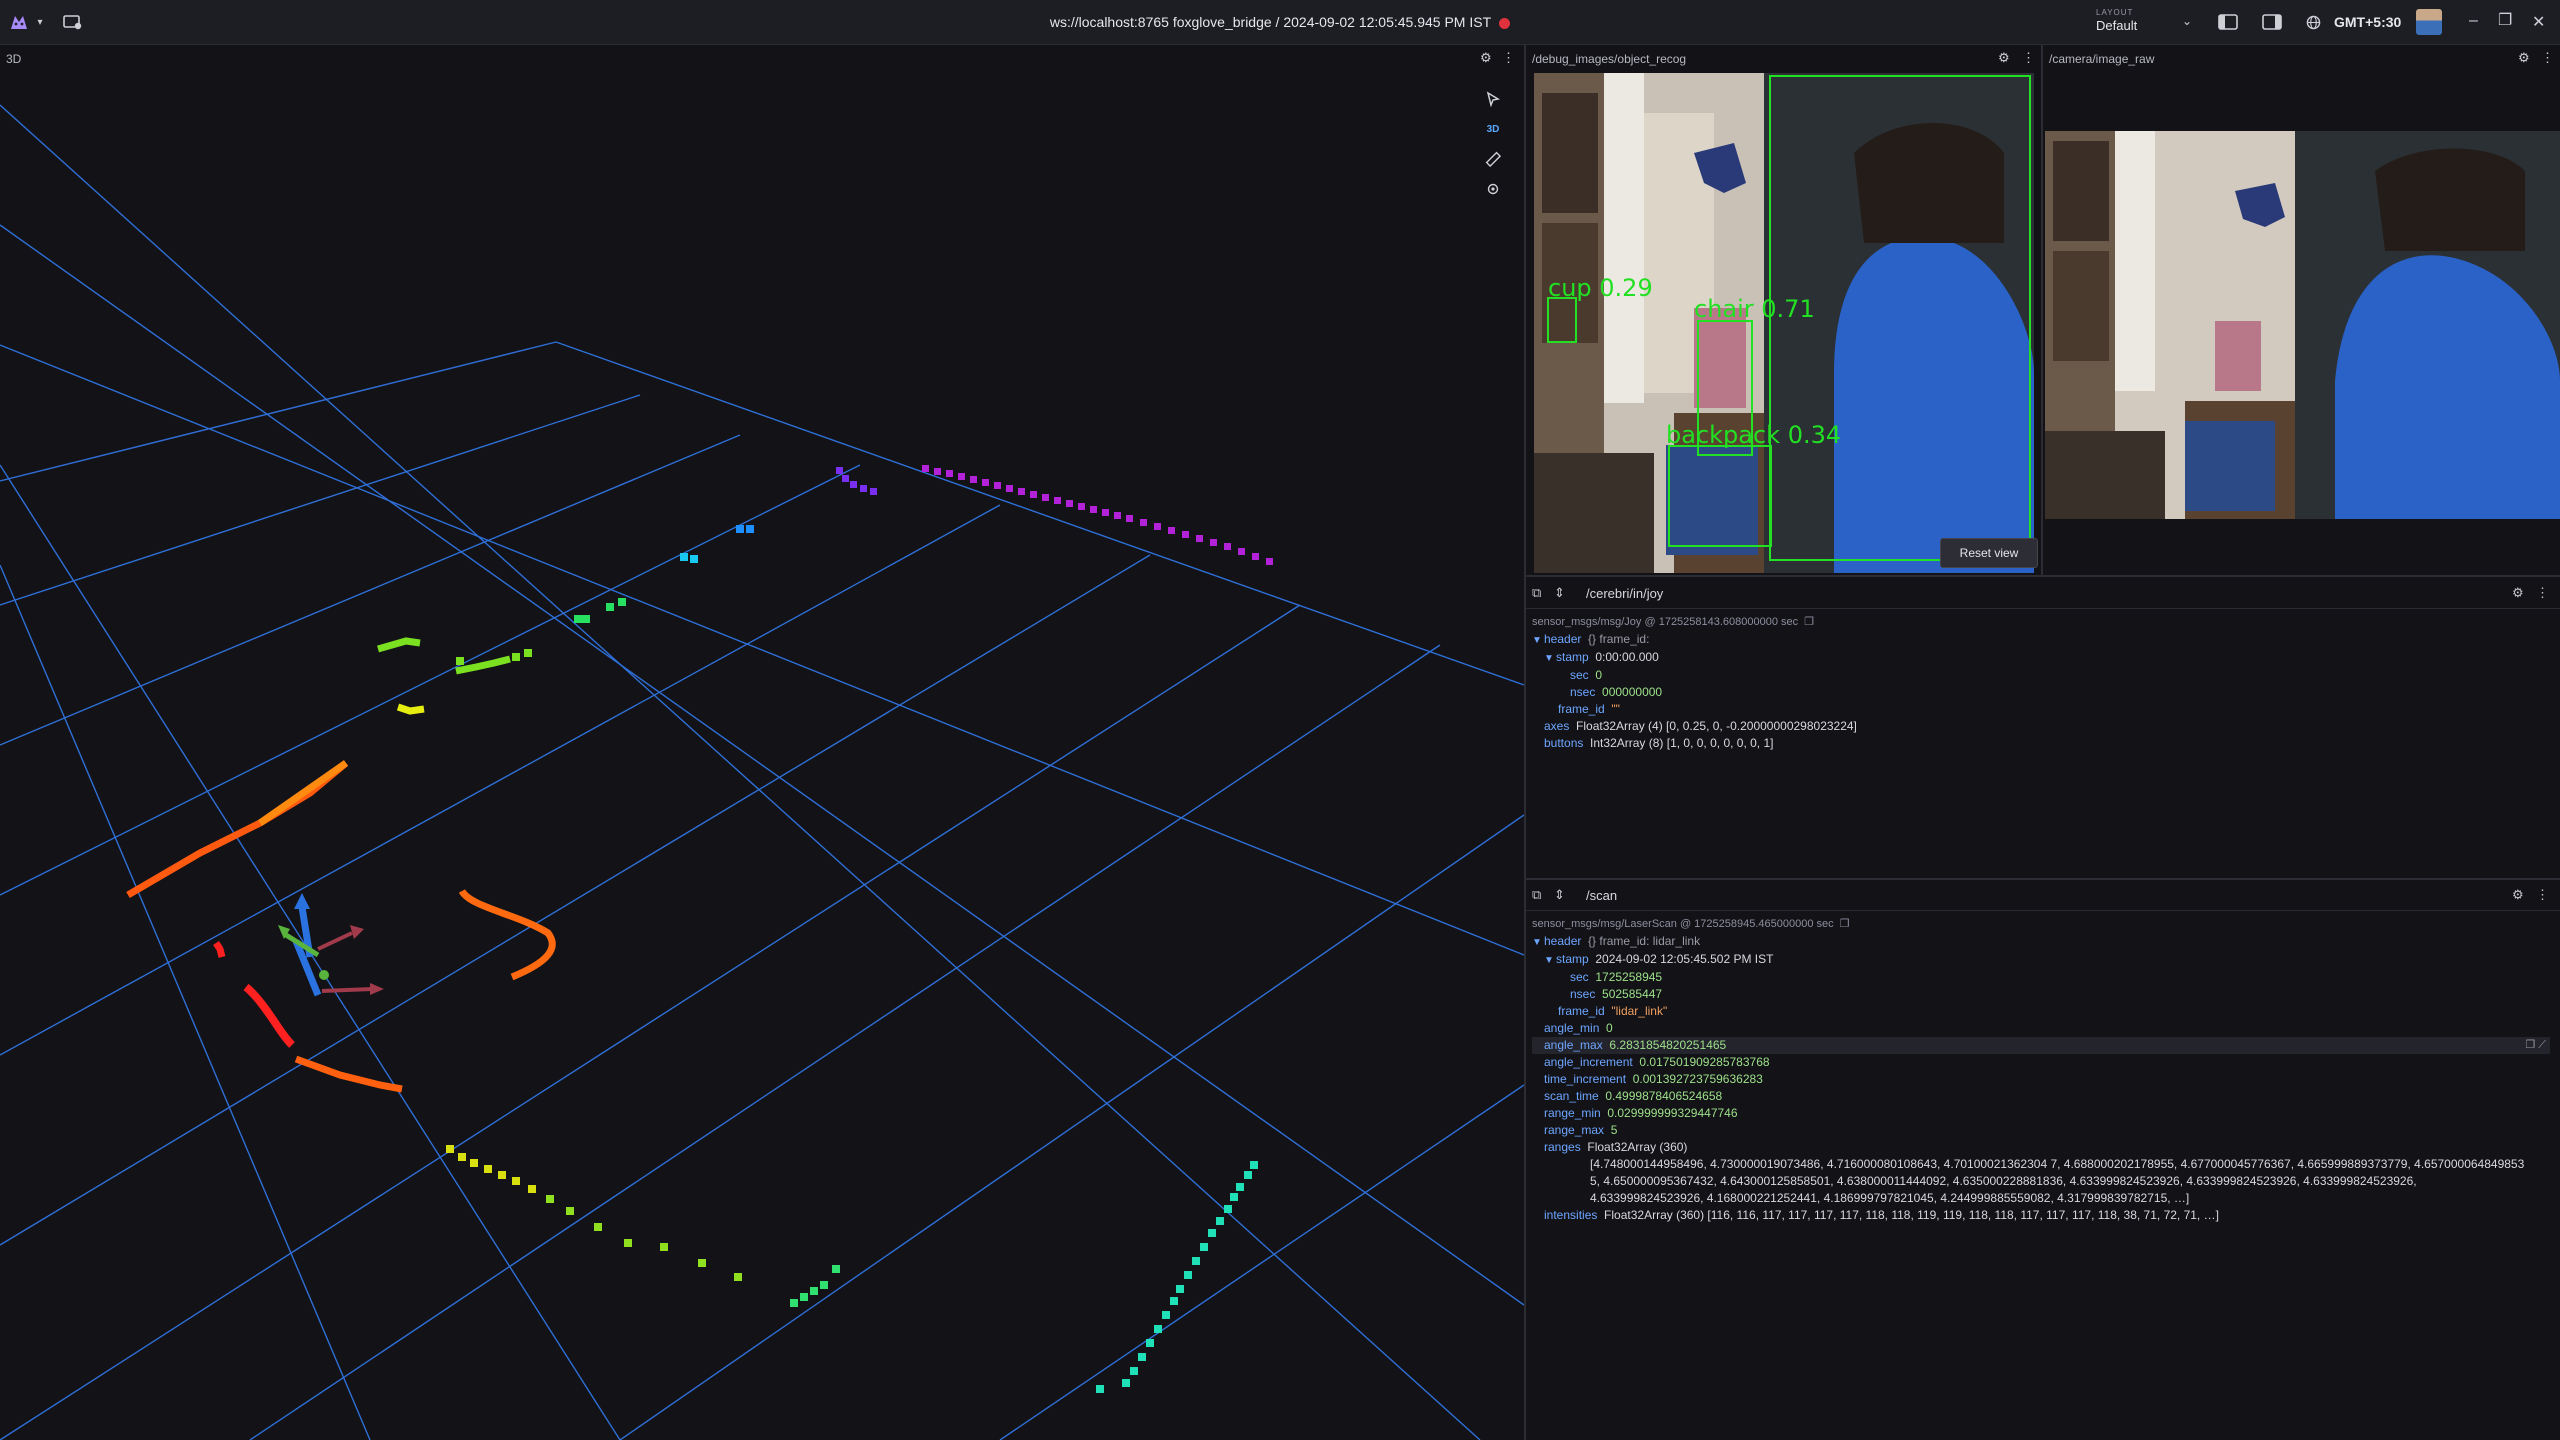  Describe the element at coordinates (1505, 23) in the screenshot. I see `connection-status-icon` at that location.